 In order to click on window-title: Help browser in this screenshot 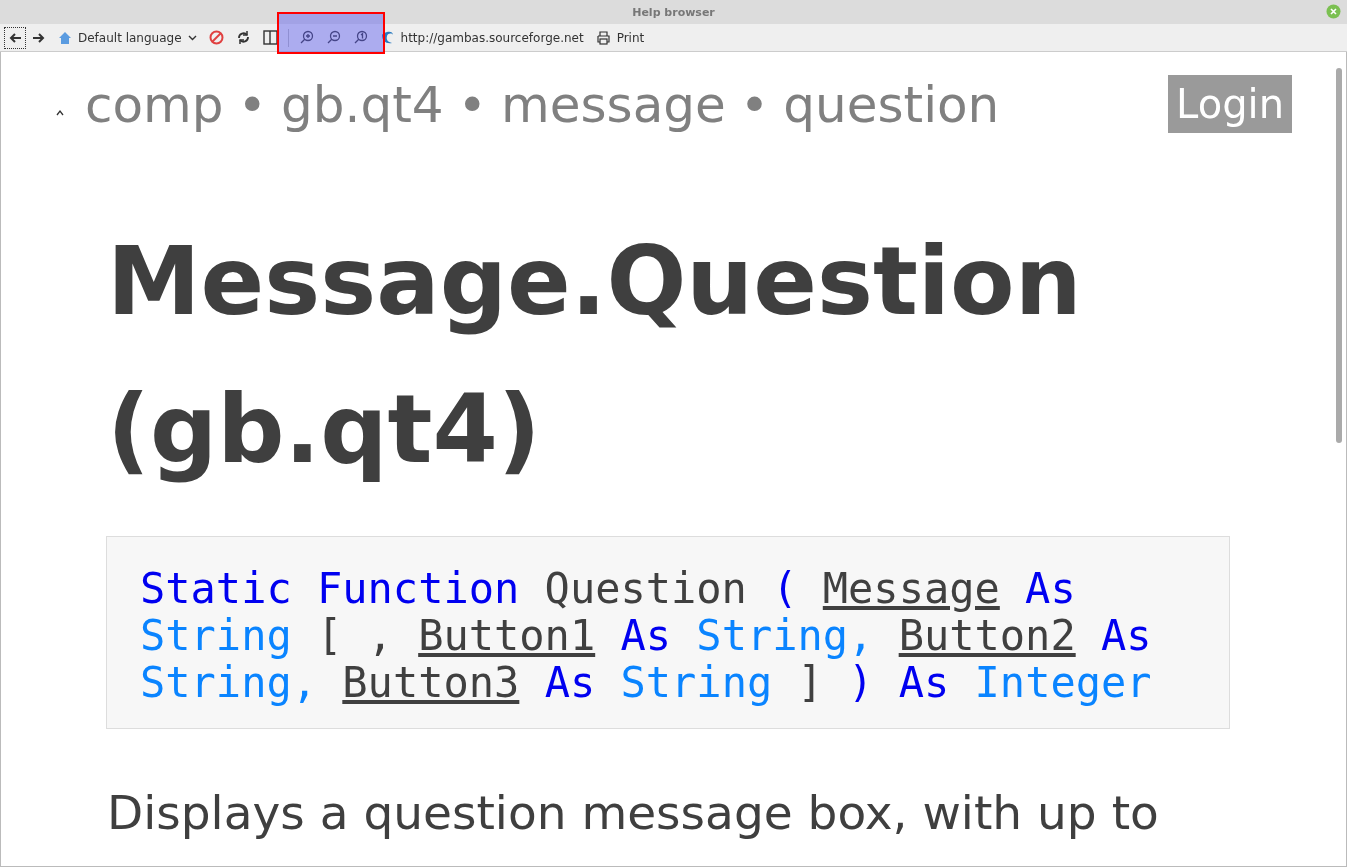, I will do `click(673, 12)`.